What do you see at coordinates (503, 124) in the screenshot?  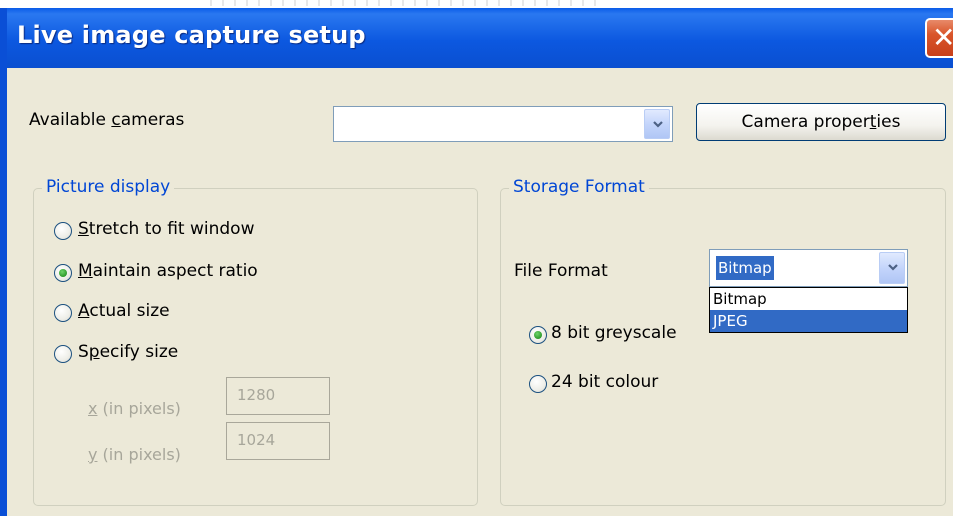 I see `available-cameras-combo` at bounding box center [503, 124].